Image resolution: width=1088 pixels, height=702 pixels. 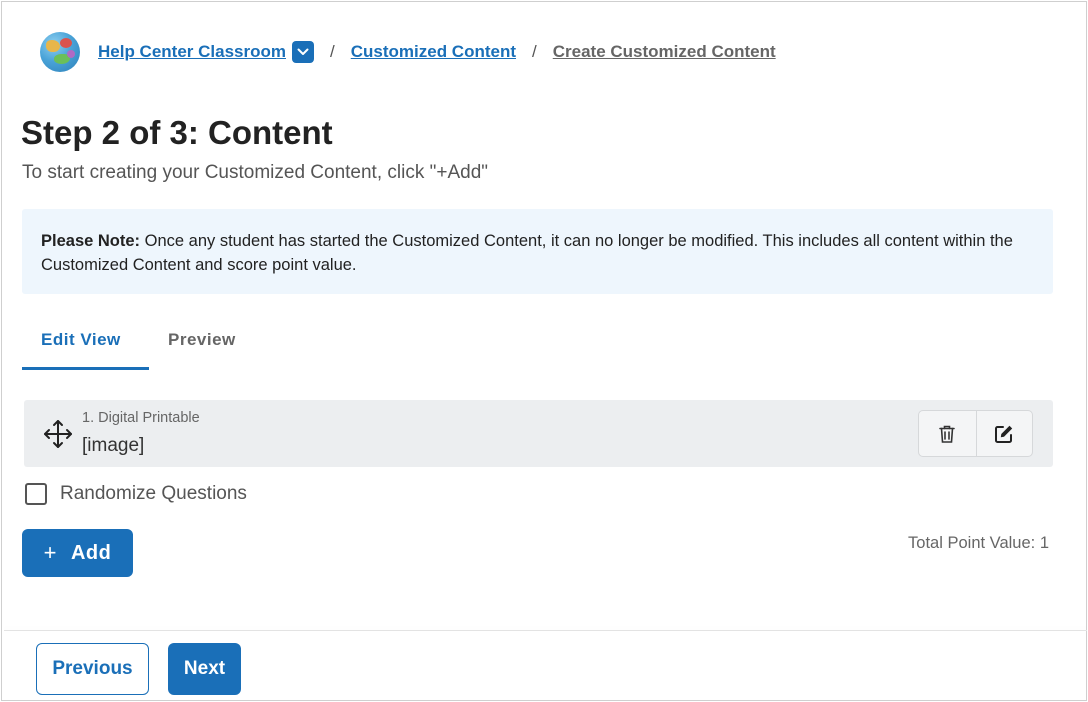 I want to click on classroom-dropdown-button, so click(x=303, y=52).